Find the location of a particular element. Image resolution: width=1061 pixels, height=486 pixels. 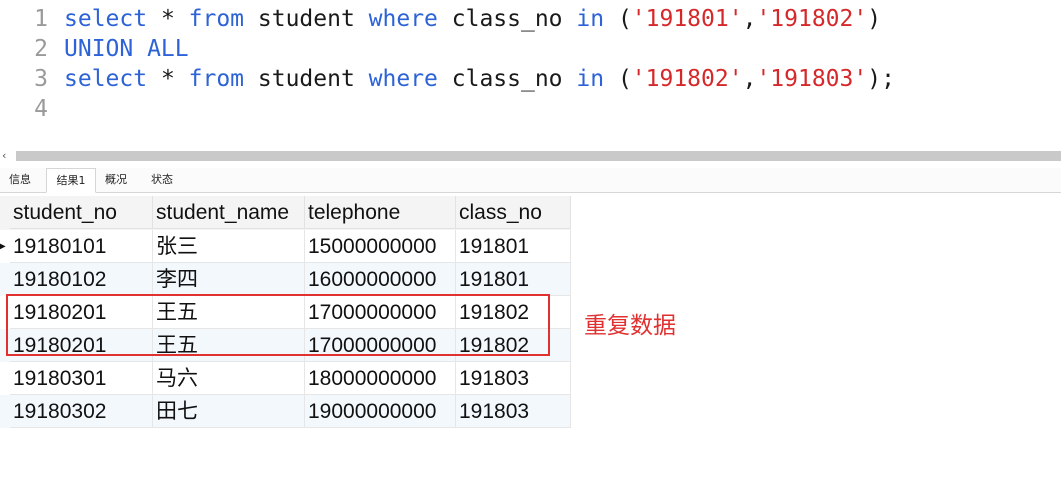

cell-student-name: 田七 is located at coordinates (229, 411).